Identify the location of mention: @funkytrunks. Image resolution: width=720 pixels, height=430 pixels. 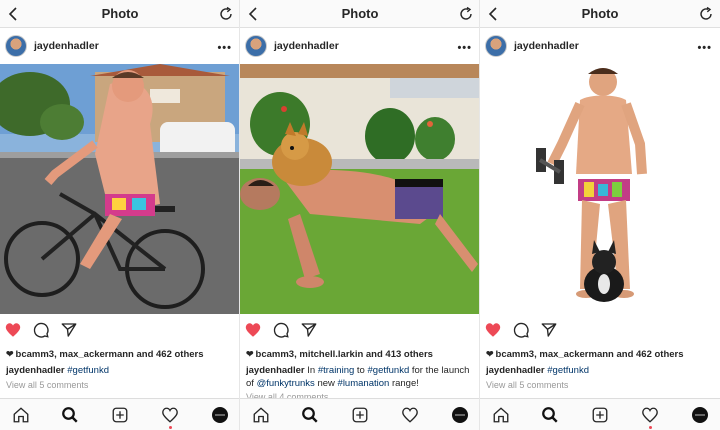
(286, 383).